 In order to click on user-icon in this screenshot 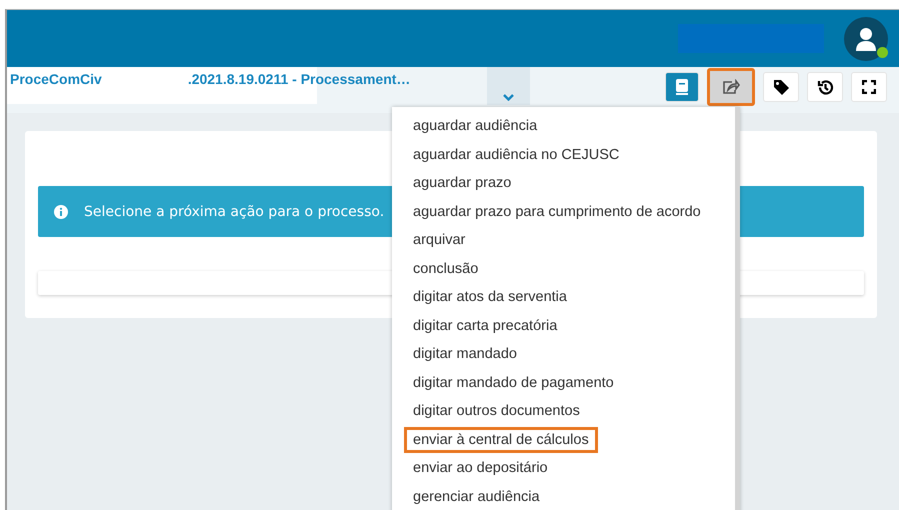, I will do `click(866, 38)`.